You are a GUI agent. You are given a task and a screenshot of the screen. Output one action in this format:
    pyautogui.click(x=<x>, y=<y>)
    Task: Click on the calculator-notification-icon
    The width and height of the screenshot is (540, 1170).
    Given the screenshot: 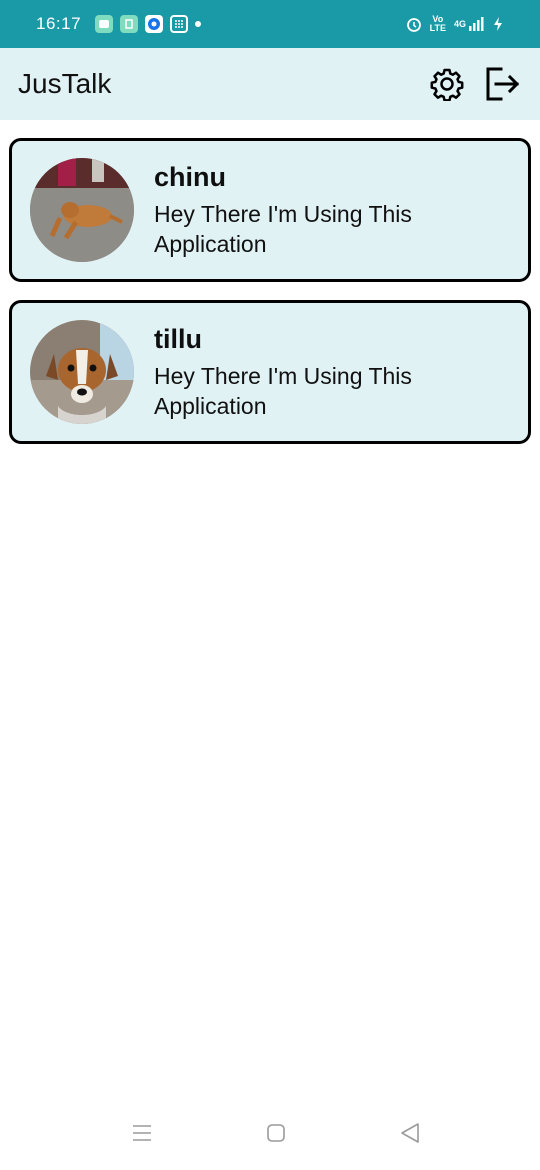 What is the action you would take?
    pyautogui.click(x=179, y=24)
    